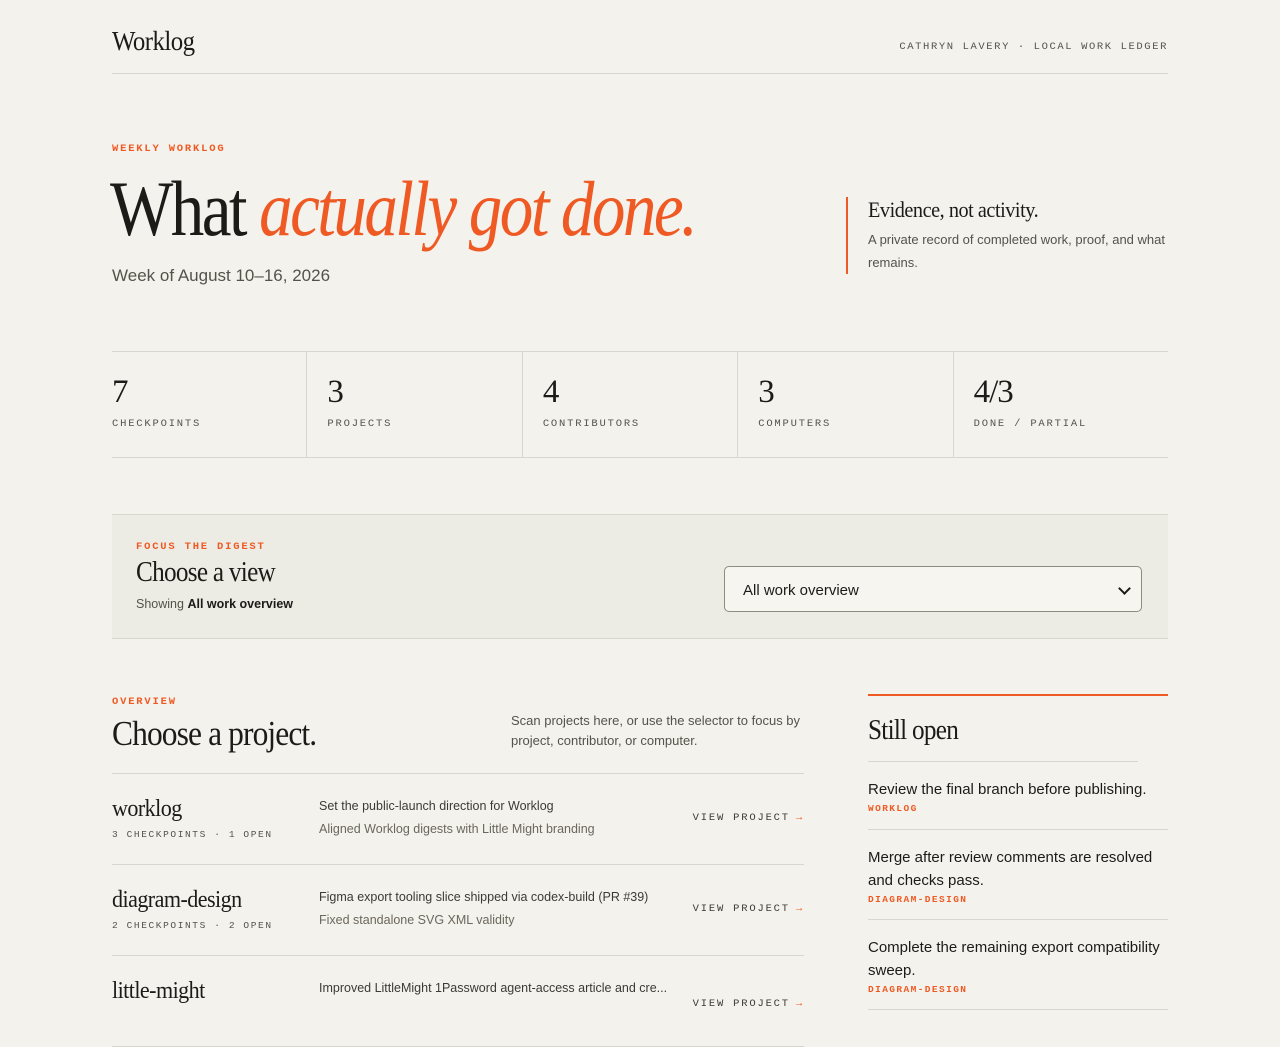  I want to click on showing-text: Showing All work overview, so click(214, 604).